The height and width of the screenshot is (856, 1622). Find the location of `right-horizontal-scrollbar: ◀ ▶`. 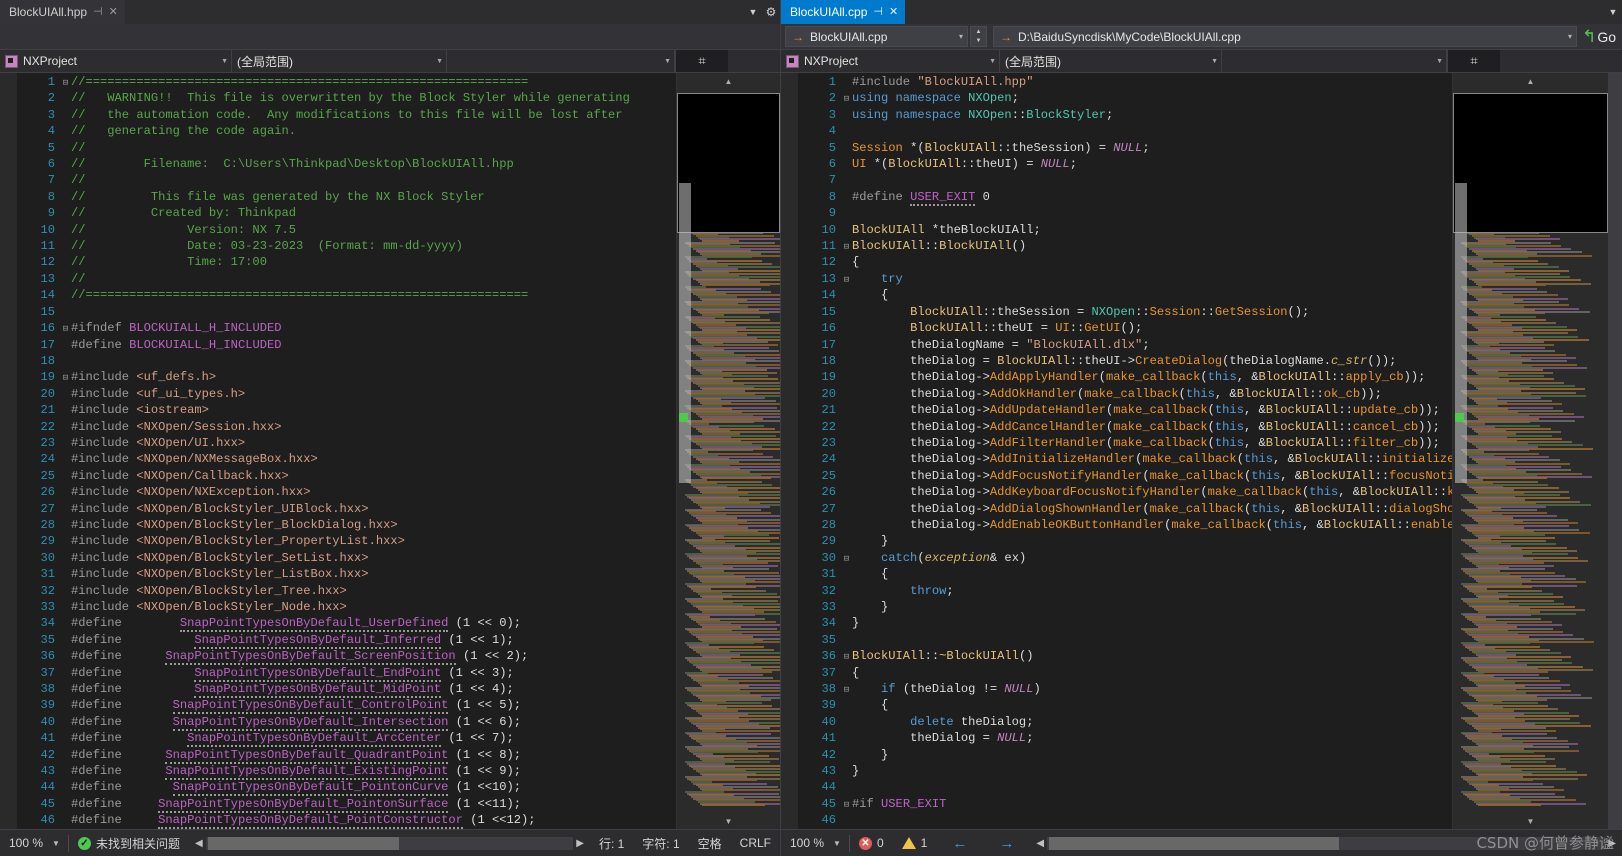

right-horizontal-scrollbar: ◀ ▶ is located at coordinates (1326, 843).